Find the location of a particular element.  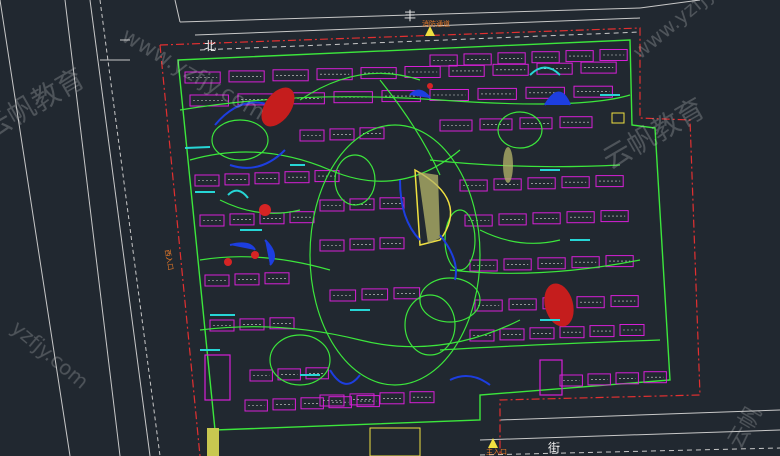

north-label: 北 is located at coordinates (210, 46).